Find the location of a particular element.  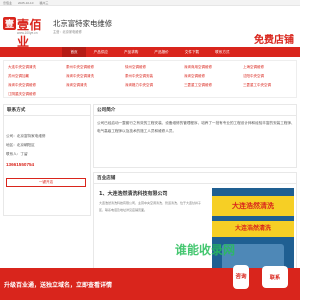

service-link: 深圳空调清洗 is located at coordinates (76, 85).